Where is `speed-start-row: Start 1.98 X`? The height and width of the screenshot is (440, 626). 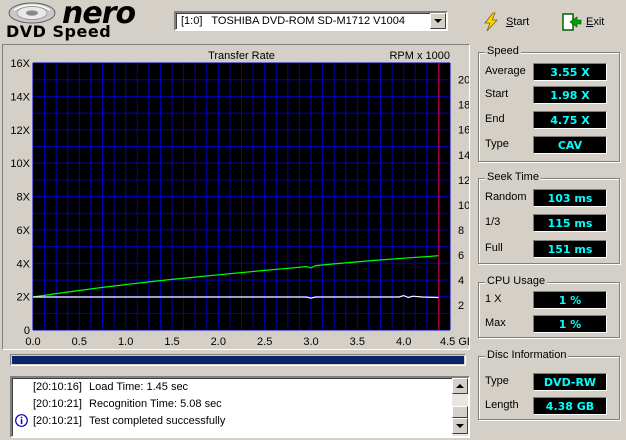
speed-start-row: Start 1.98 X is located at coordinates (550, 95).